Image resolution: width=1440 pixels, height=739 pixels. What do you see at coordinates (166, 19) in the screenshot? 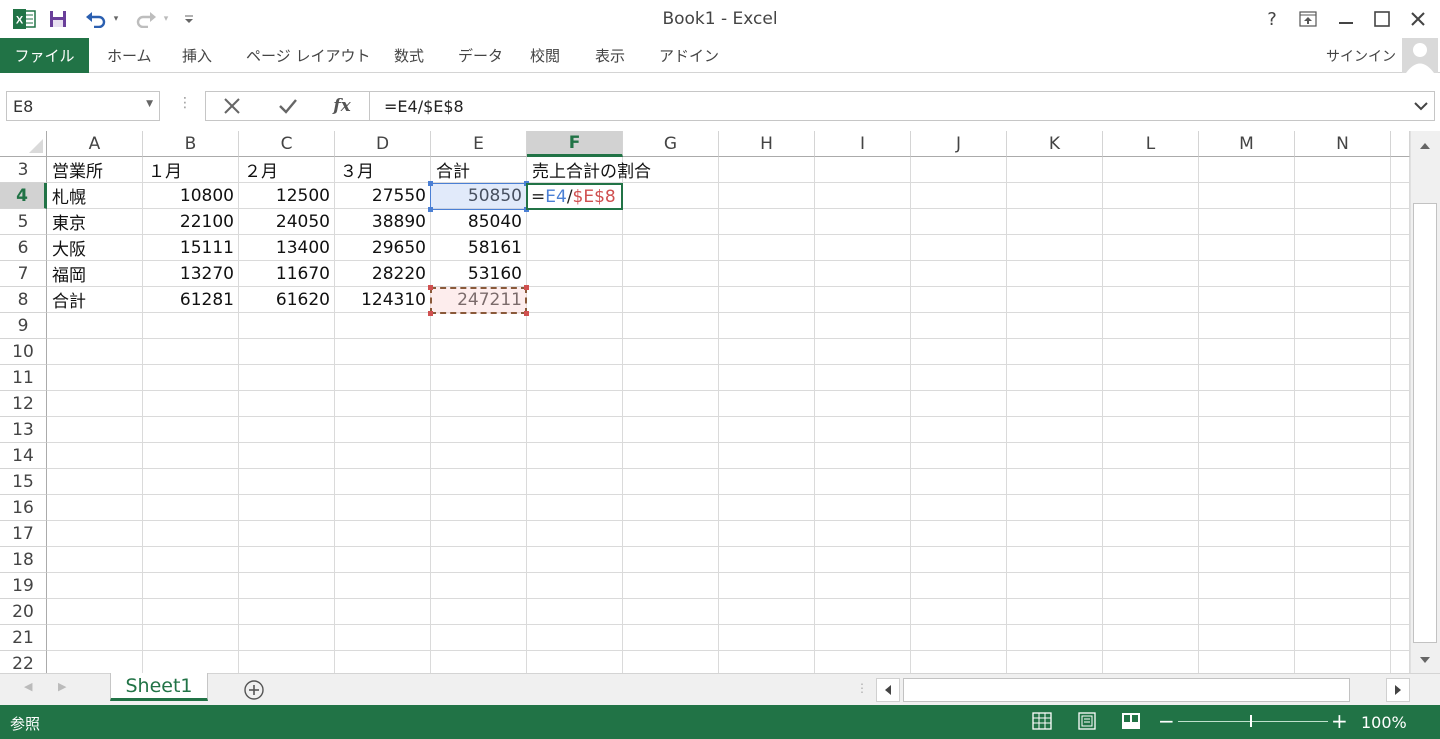
I see `redo-dropdown-icon: ▾` at bounding box center [166, 19].